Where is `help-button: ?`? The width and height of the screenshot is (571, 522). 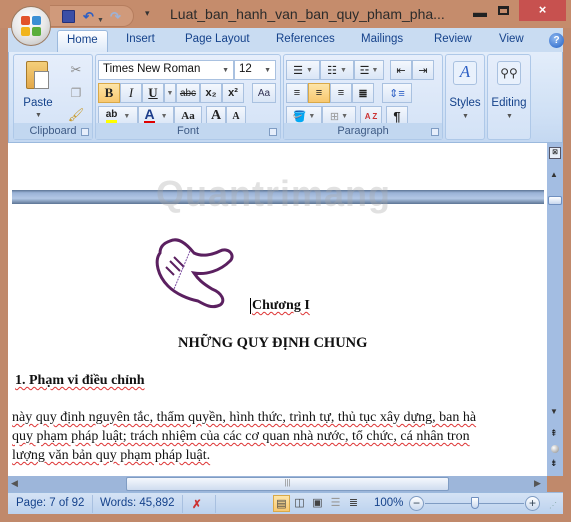 help-button: ? is located at coordinates (556, 40).